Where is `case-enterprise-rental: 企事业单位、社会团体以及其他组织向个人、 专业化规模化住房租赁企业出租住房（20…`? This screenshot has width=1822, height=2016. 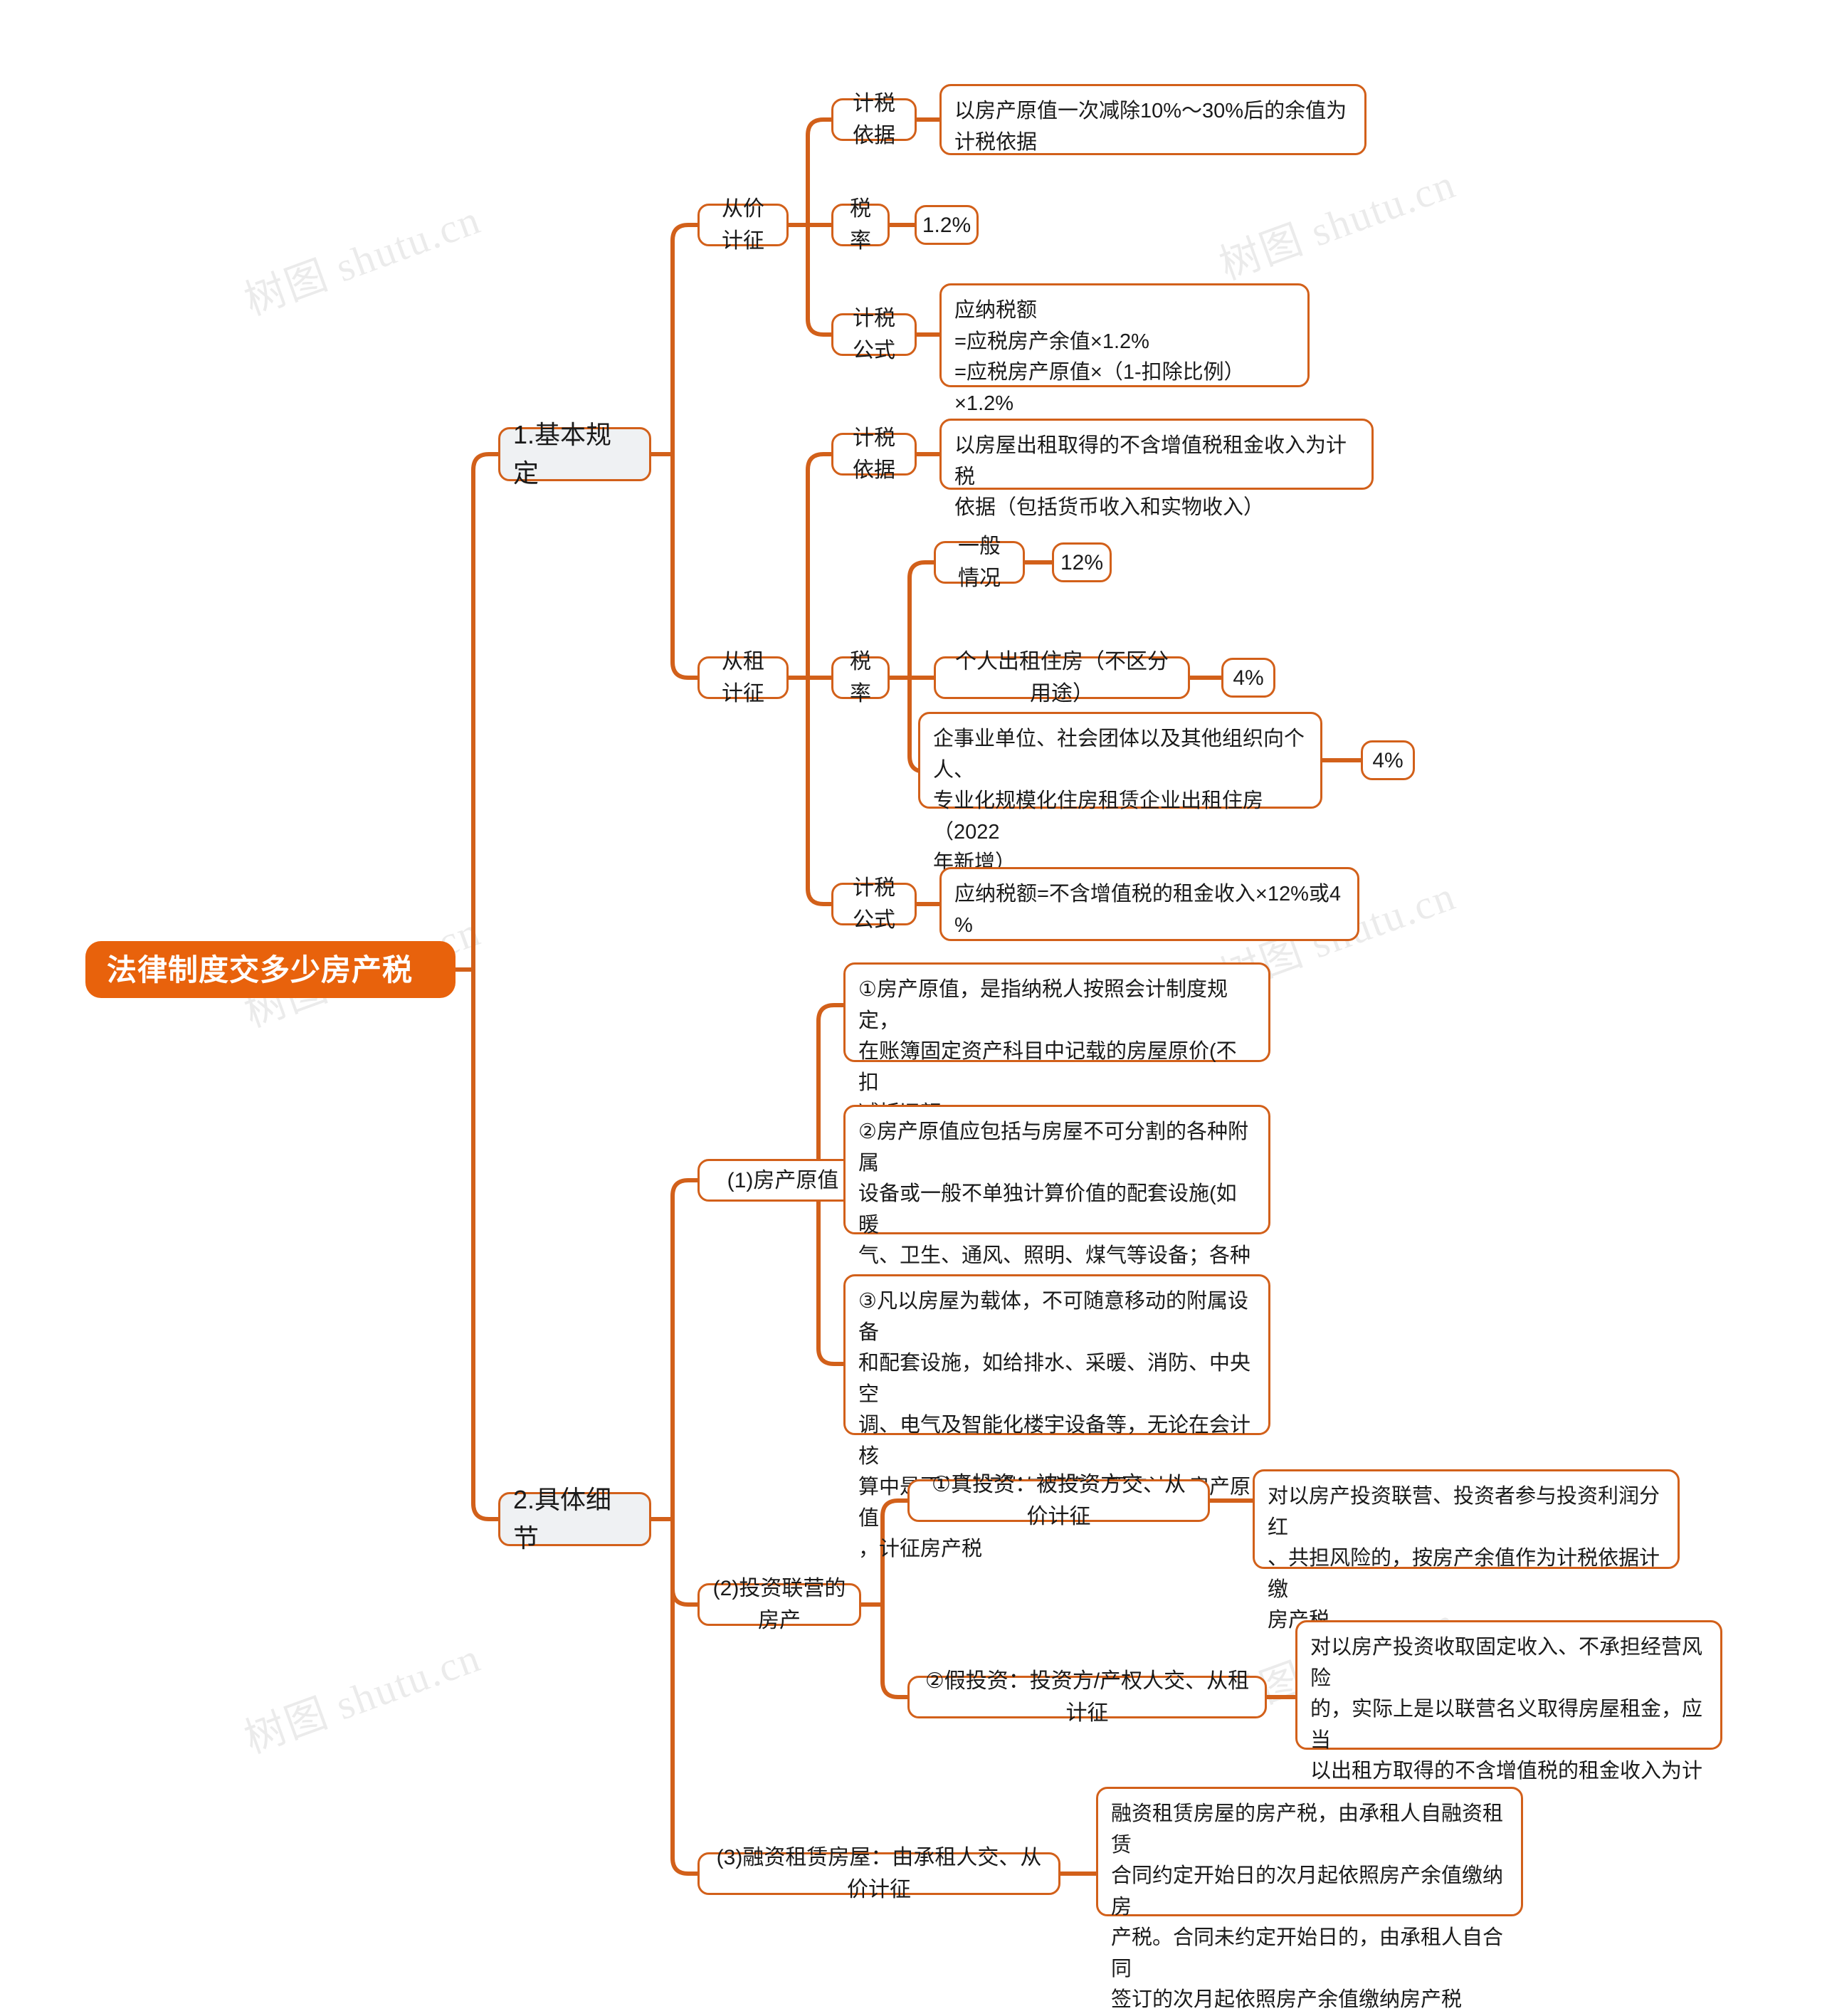
case-enterprise-rental: 企事业单位、社会团体以及其他组织向个人、 专业化规模化住房租赁企业出租住房（20… is located at coordinates (1120, 793).